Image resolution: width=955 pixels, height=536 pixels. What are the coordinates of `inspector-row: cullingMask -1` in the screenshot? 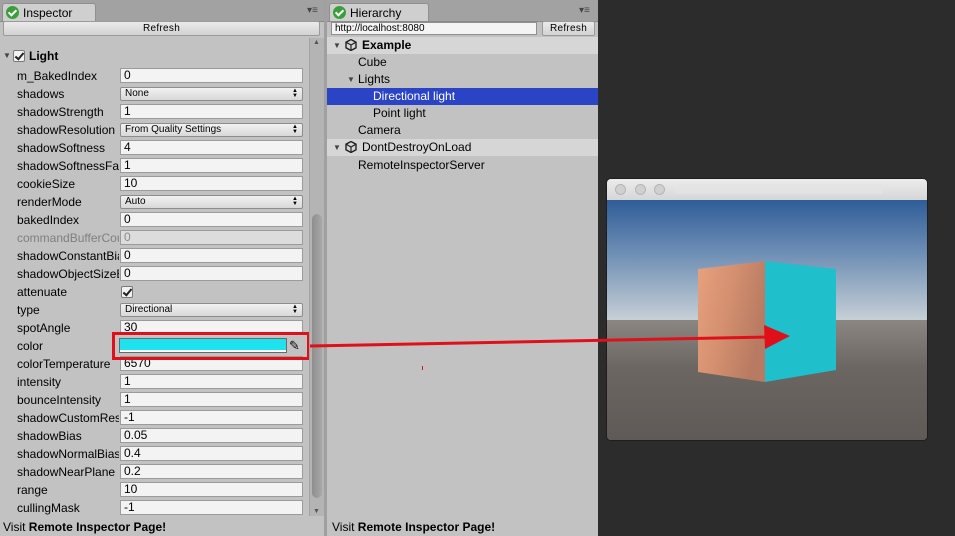 It's located at (152, 508).